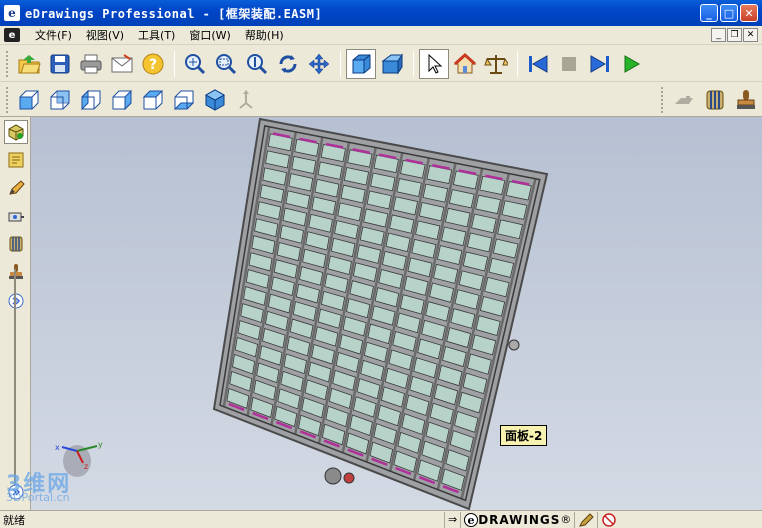 Image resolution: width=762 pixels, height=528 pixels. Describe the element at coordinates (60, 64) in the screenshot. I see `save-icon` at that location.